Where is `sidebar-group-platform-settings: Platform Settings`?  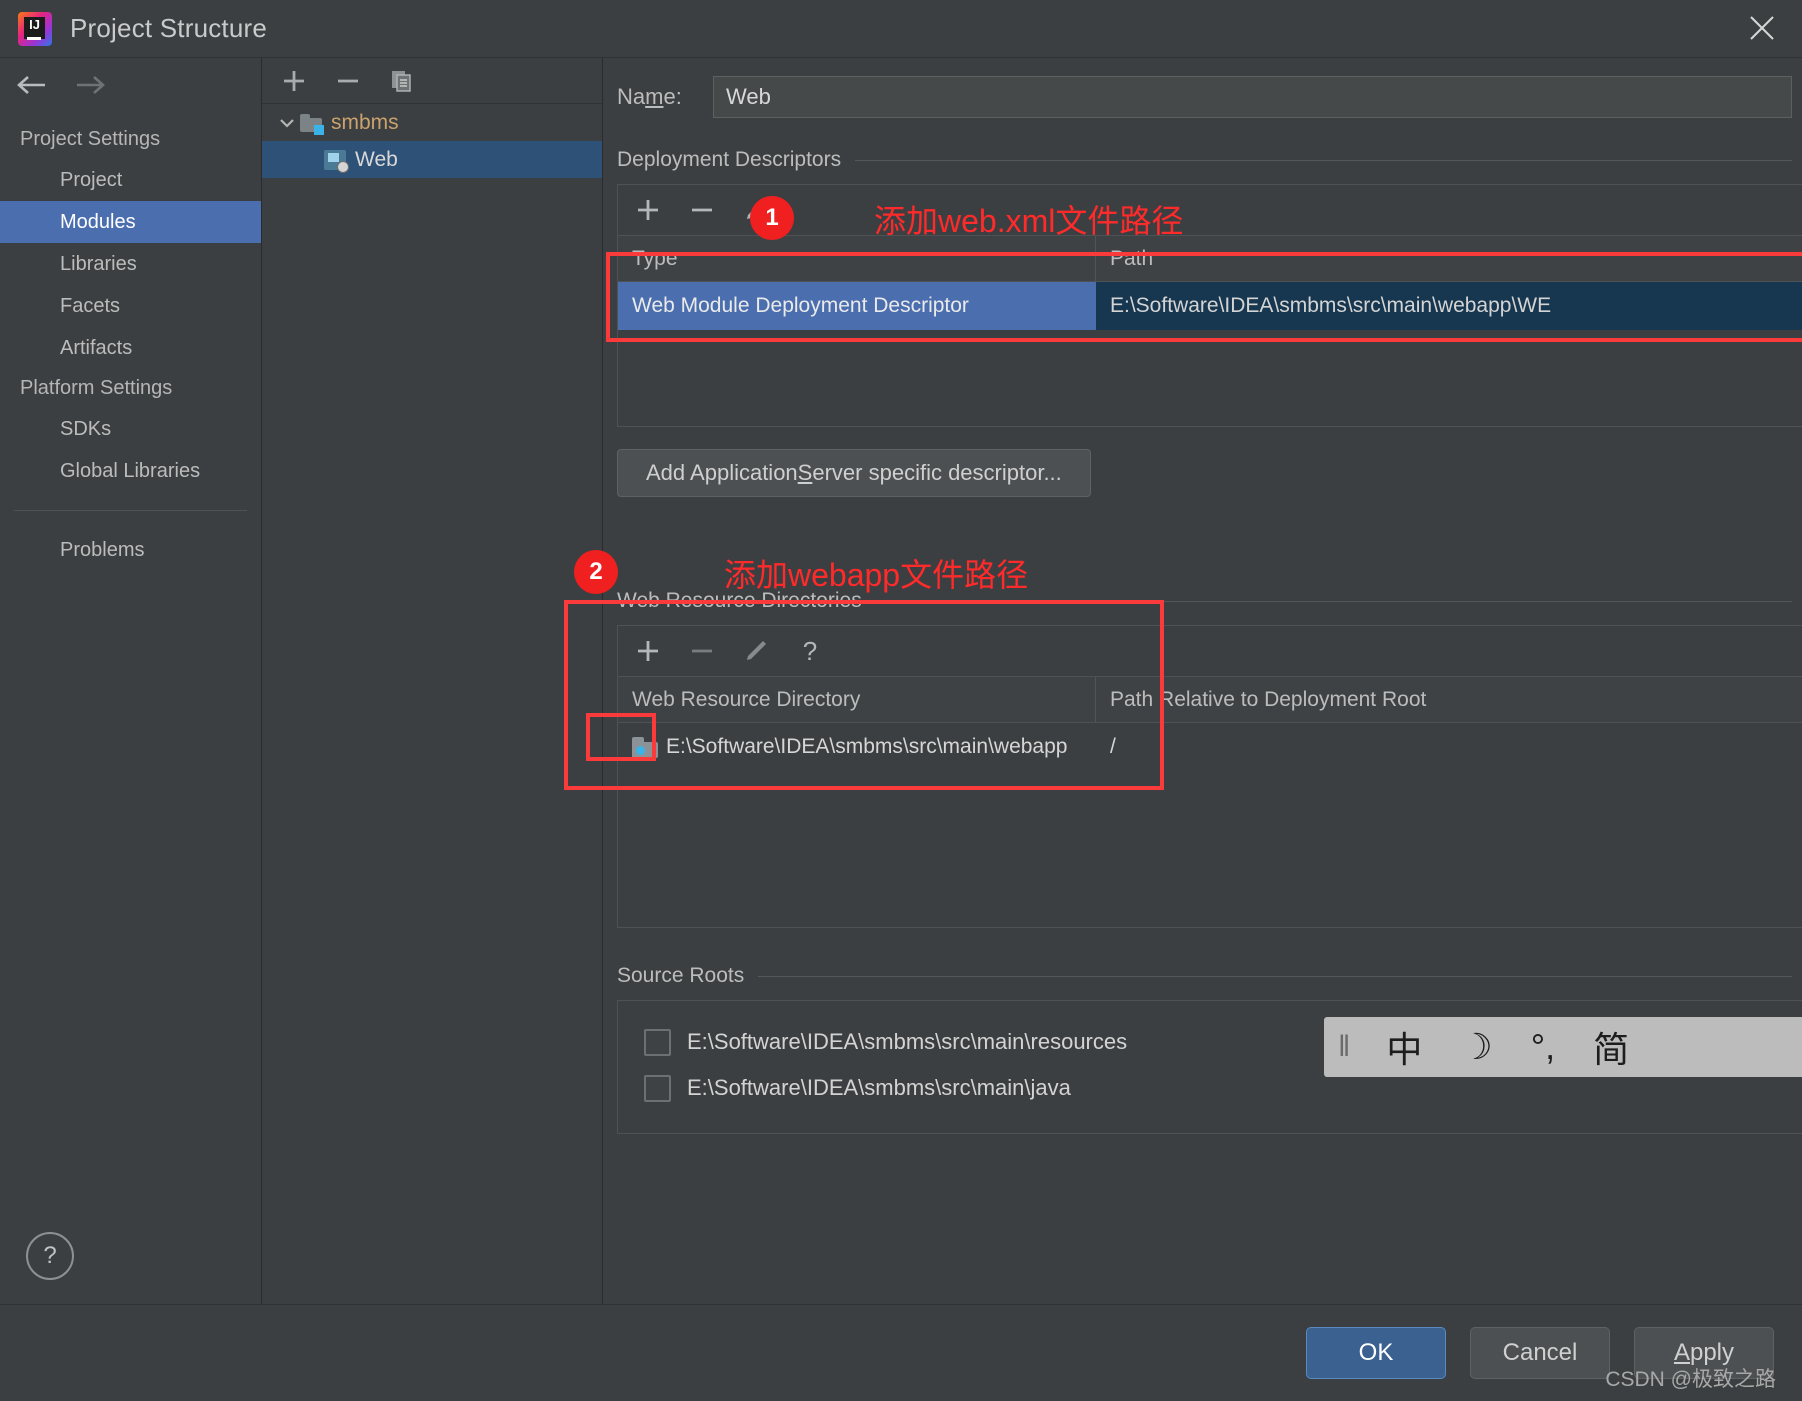 sidebar-group-platform-settings: Platform Settings is located at coordinates (96, 388).